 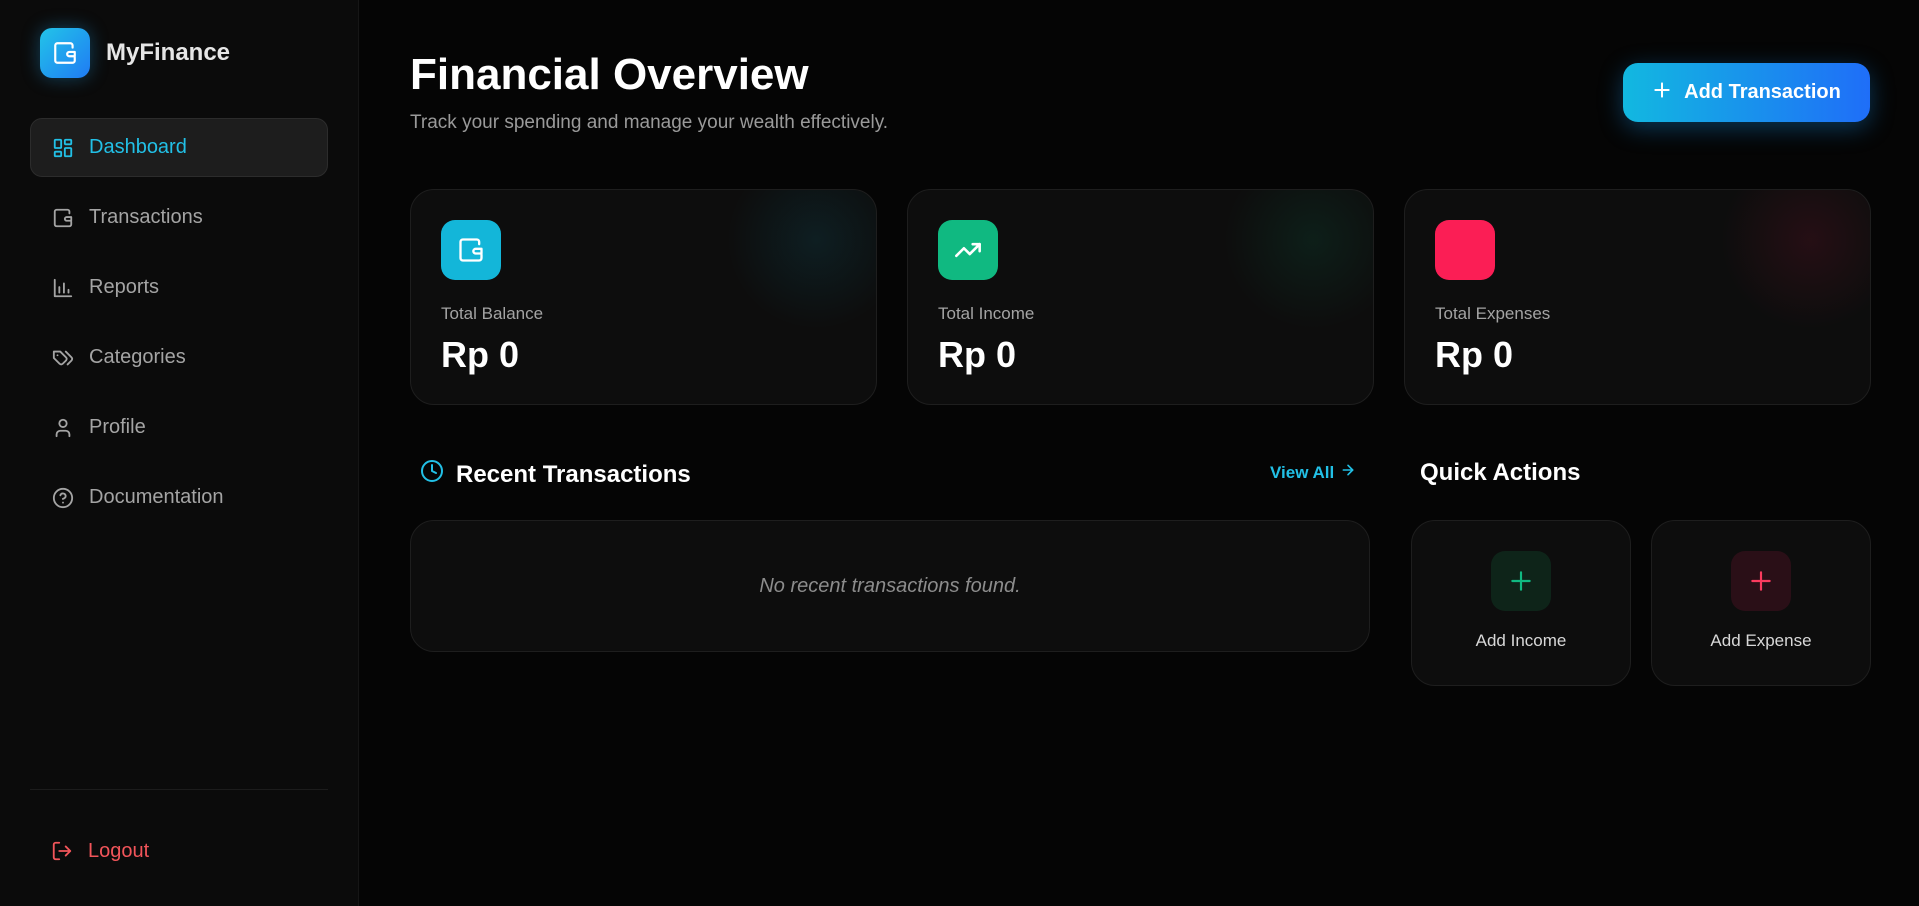 What do you see at coordinates (1348, 472) in the screenshot?
I see `arrow-right-icon` at bounding box center [1348, 472].